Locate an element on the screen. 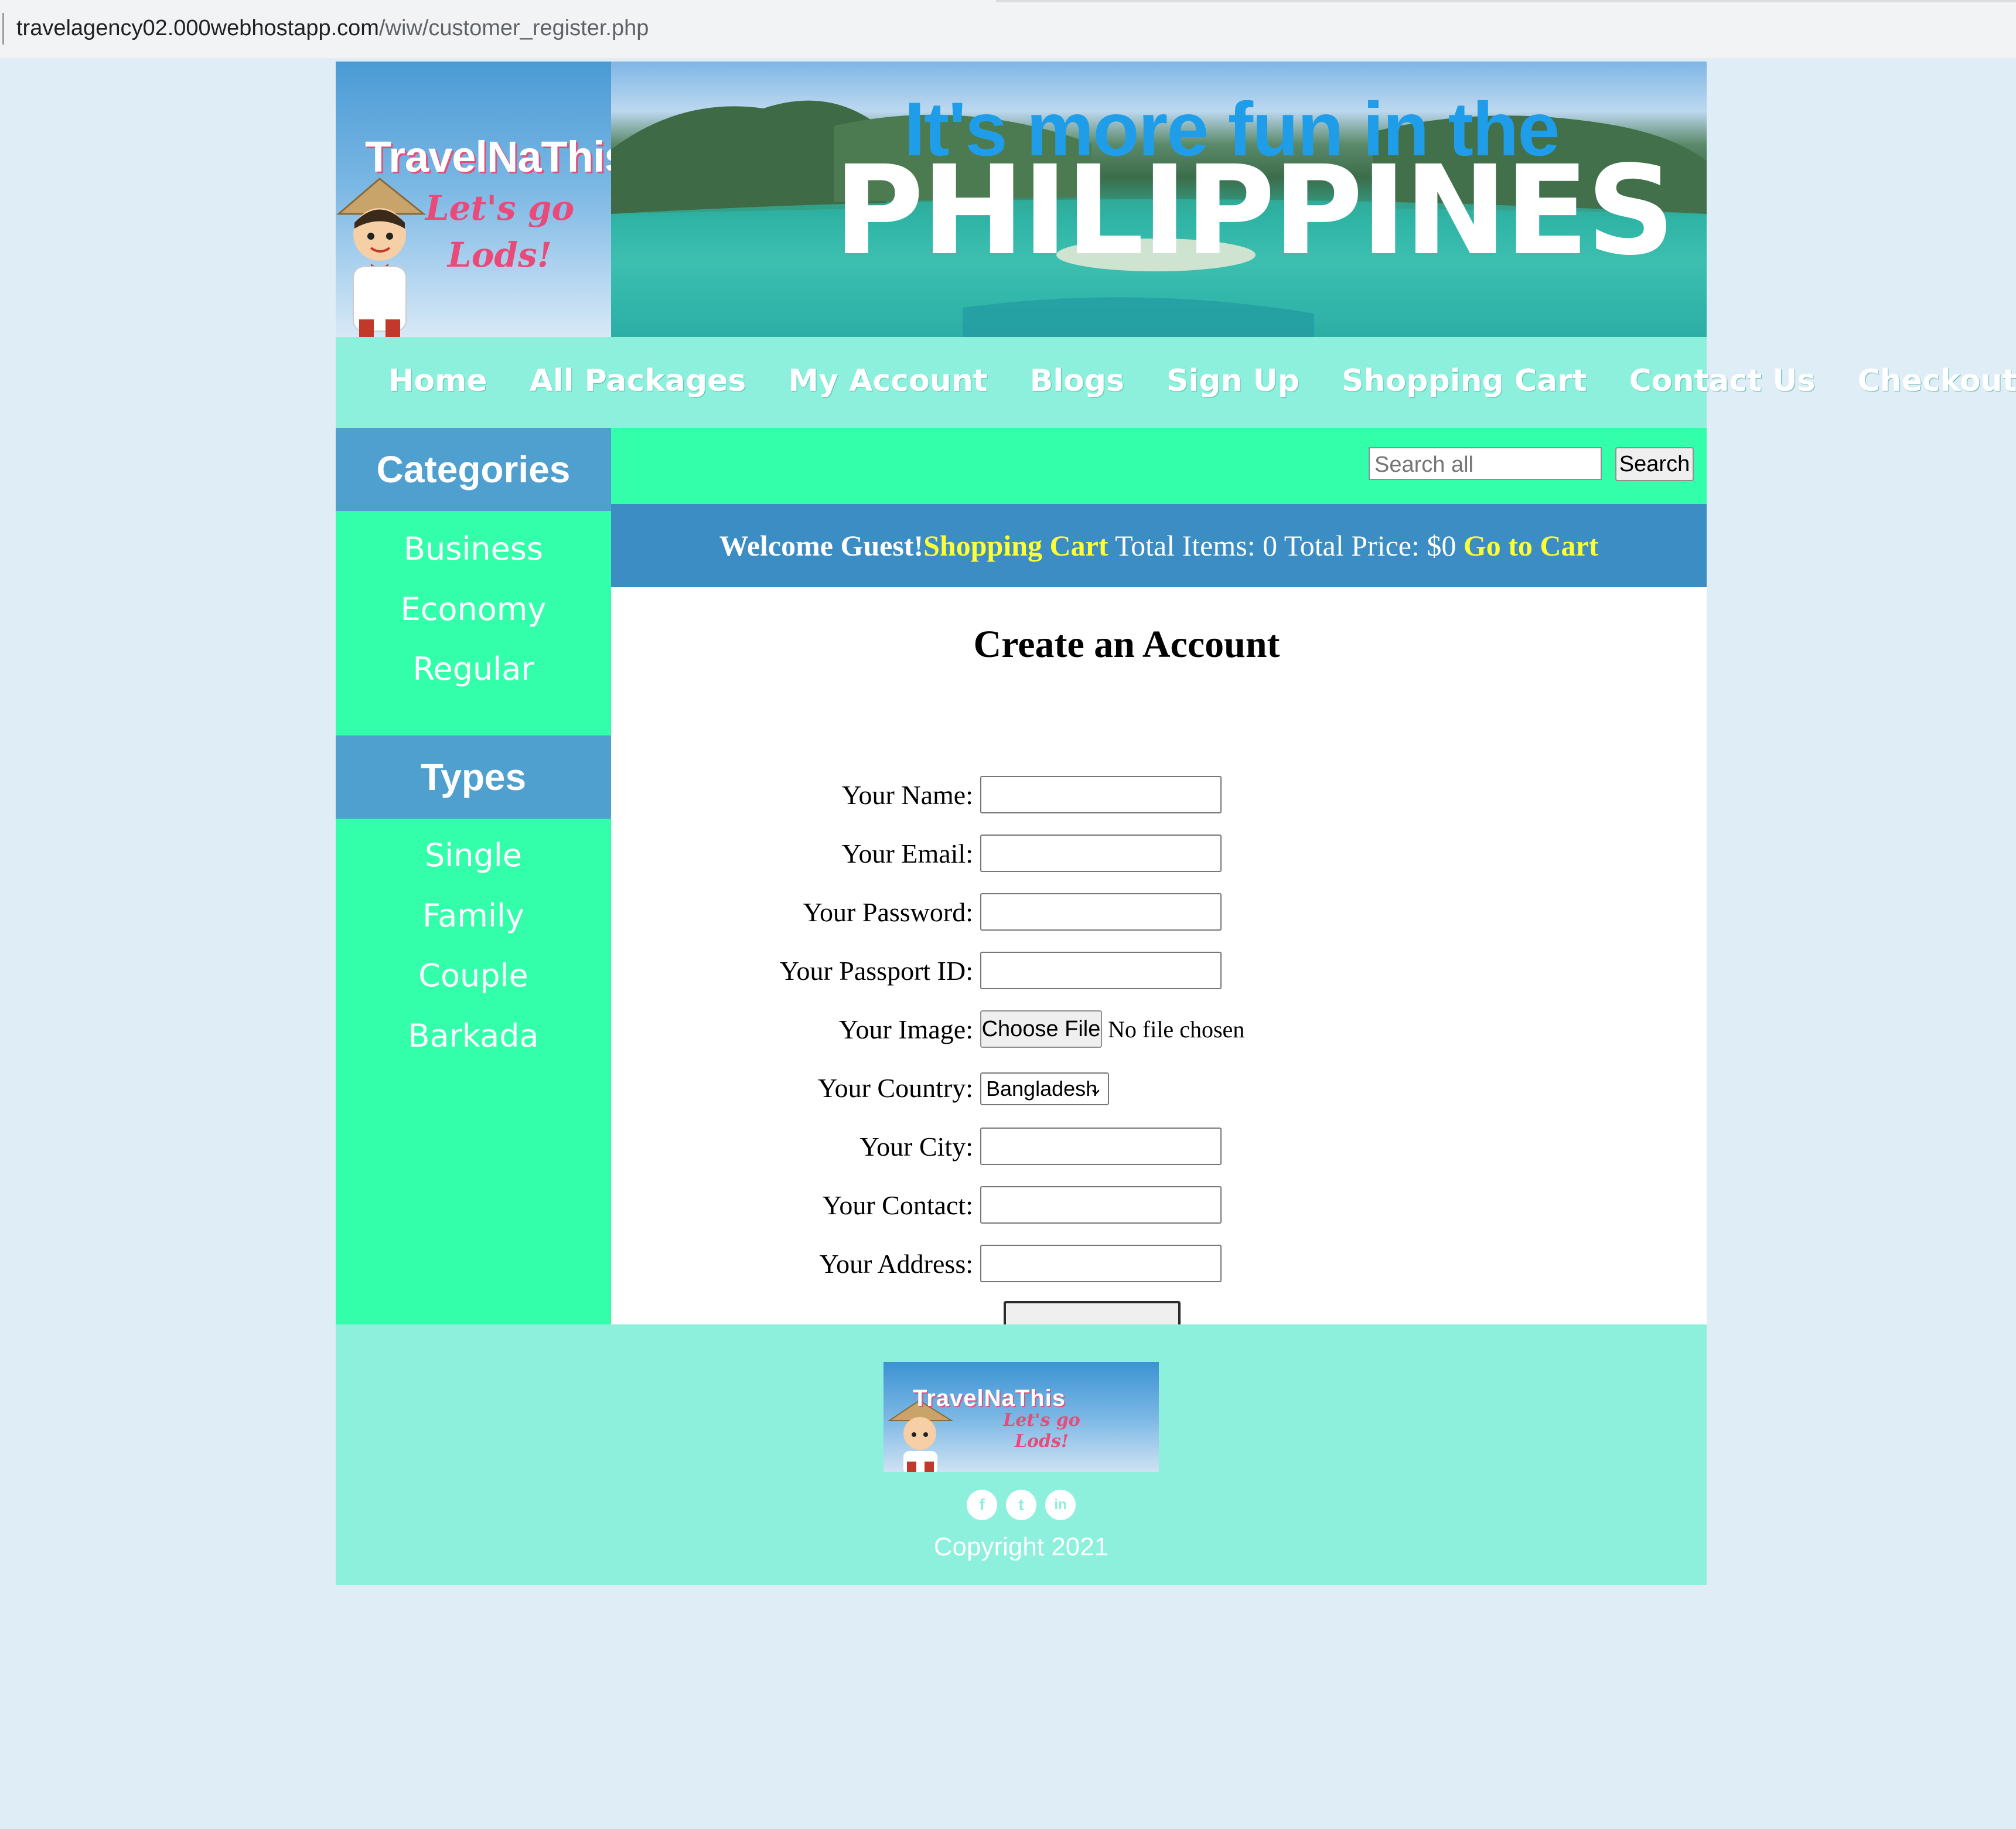 Image resolution: width=2016 pixels, height=1829 pixels. name-row: Your Name: is located at coordinates (1159, 799).